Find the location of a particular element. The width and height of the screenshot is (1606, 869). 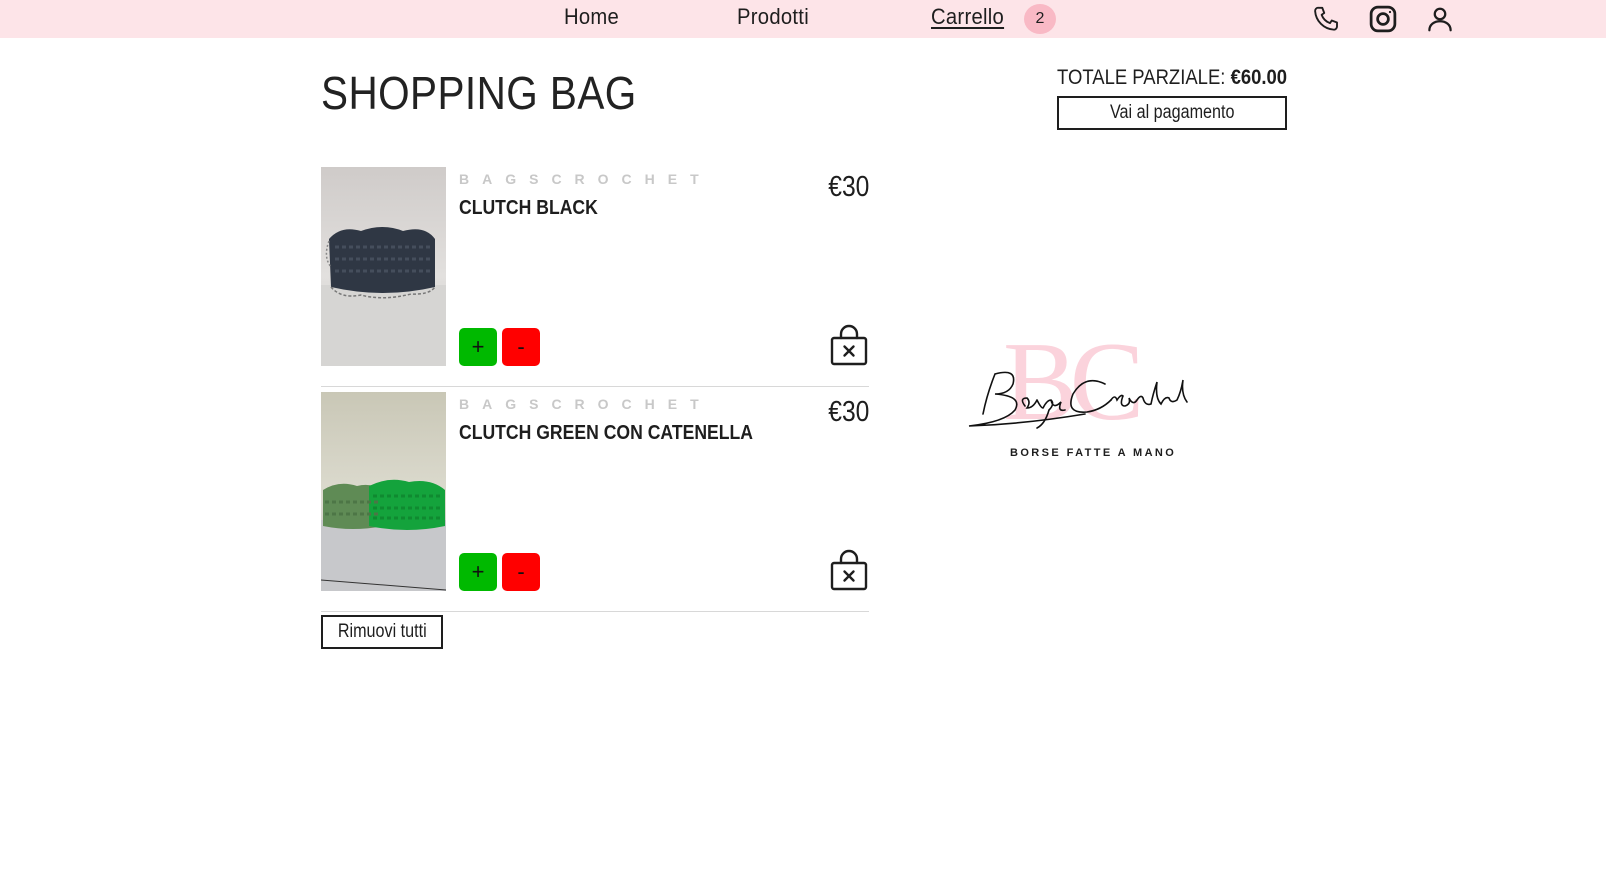

brand-logo: BC BORSE FATTE A MANO is located at coordinates (1080, 398).